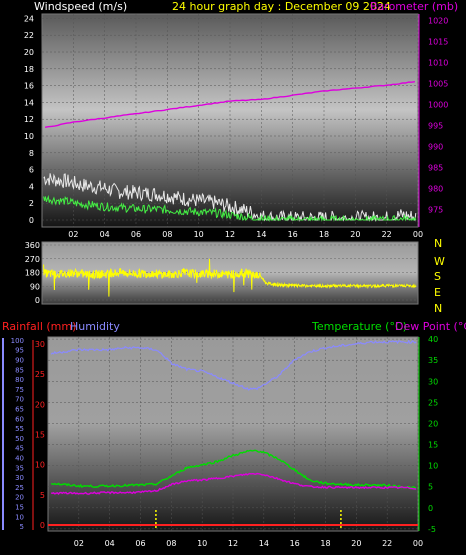 This screenshot has height=555, width=466. Describe the element at coordinates (245, 234) in the screenshot. I see `wind-panel-x-tick-labels: 02 04 06 08 10 12 14 16 18 20 22 00` at that location.